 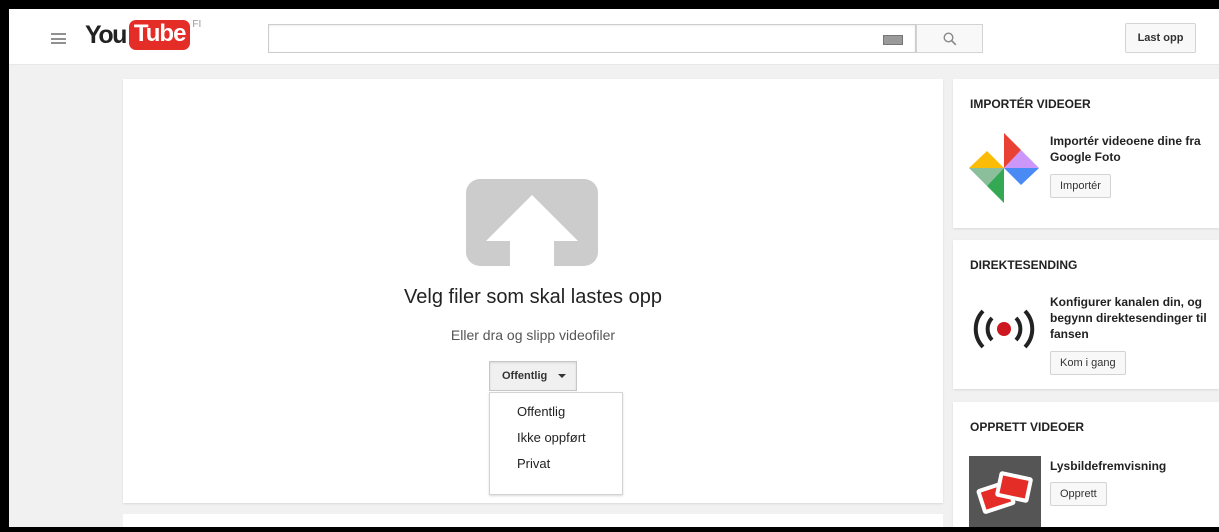 What do you see at coordinates (106, 35) in the screenshot?
I see `logo-you-text: You` at bounding box center [106, 35].